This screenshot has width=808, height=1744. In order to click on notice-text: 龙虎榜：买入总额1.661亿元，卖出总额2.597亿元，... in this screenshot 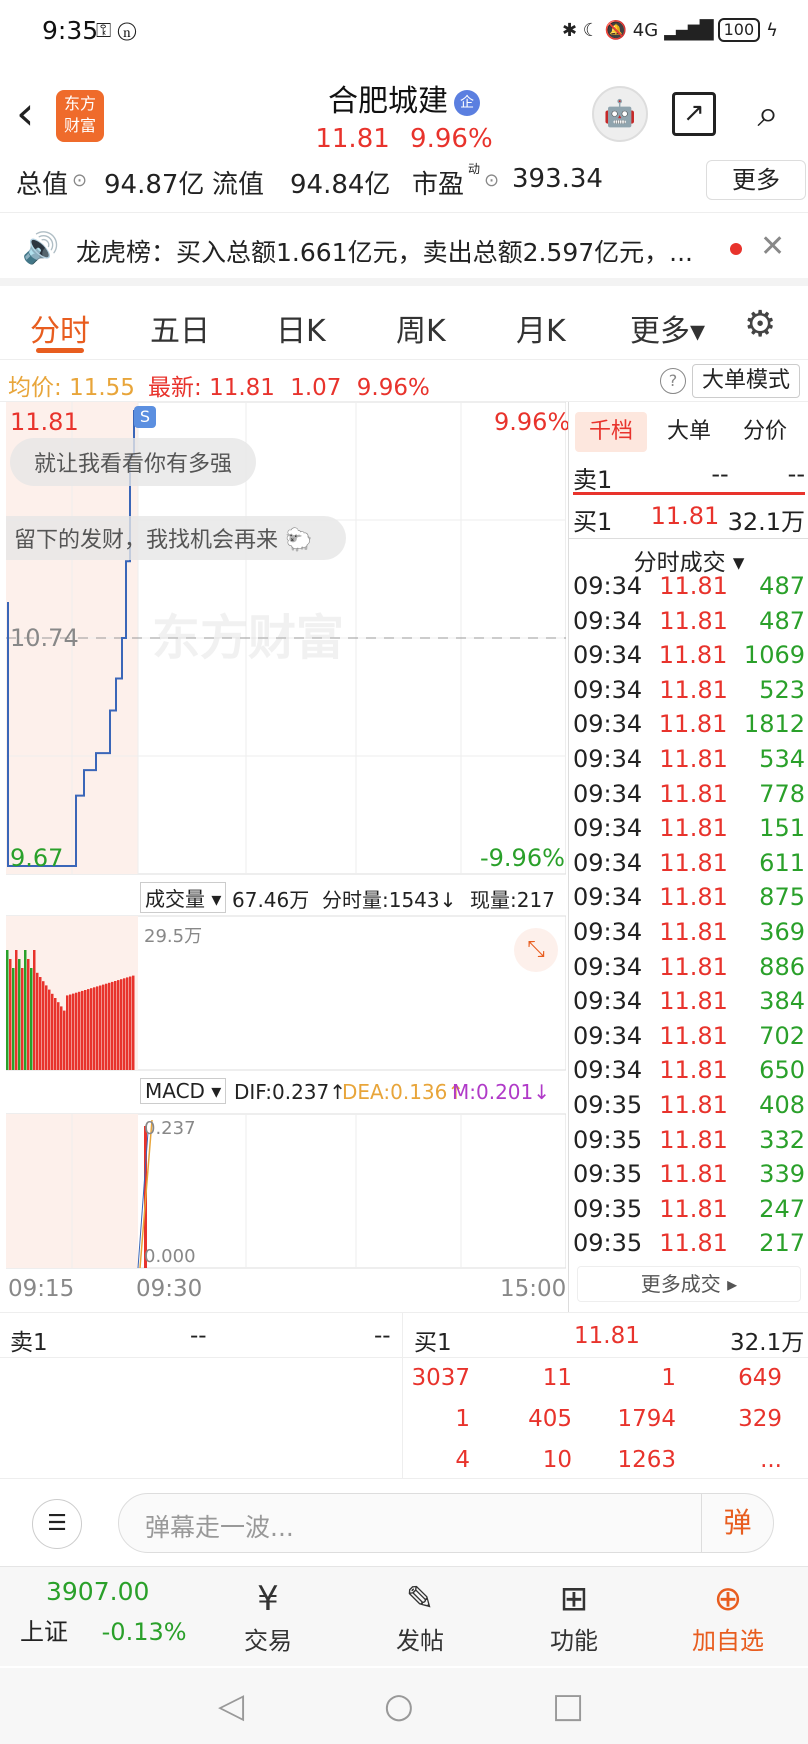, I will do `click(396, 251)`.